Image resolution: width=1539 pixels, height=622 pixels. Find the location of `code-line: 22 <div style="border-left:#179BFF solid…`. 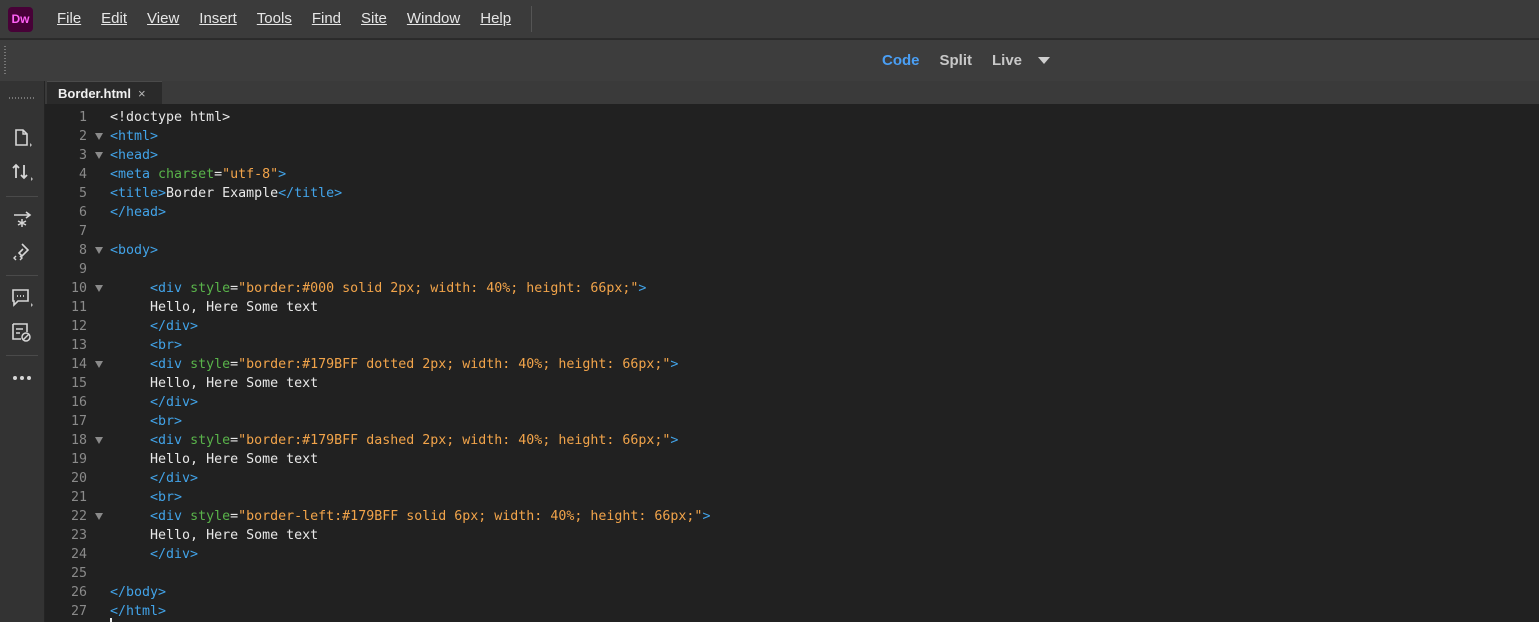

code-line: 22 <div style="border-left:#179BFF solid… is located at coordinates (792, 516).